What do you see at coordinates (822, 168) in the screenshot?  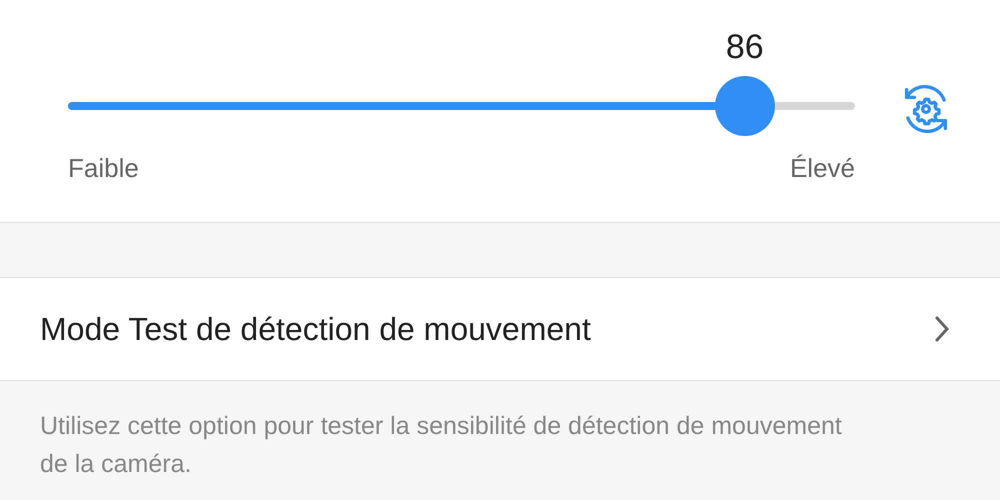 I see `max-label: Élevé` at bounding box center [822, 168].